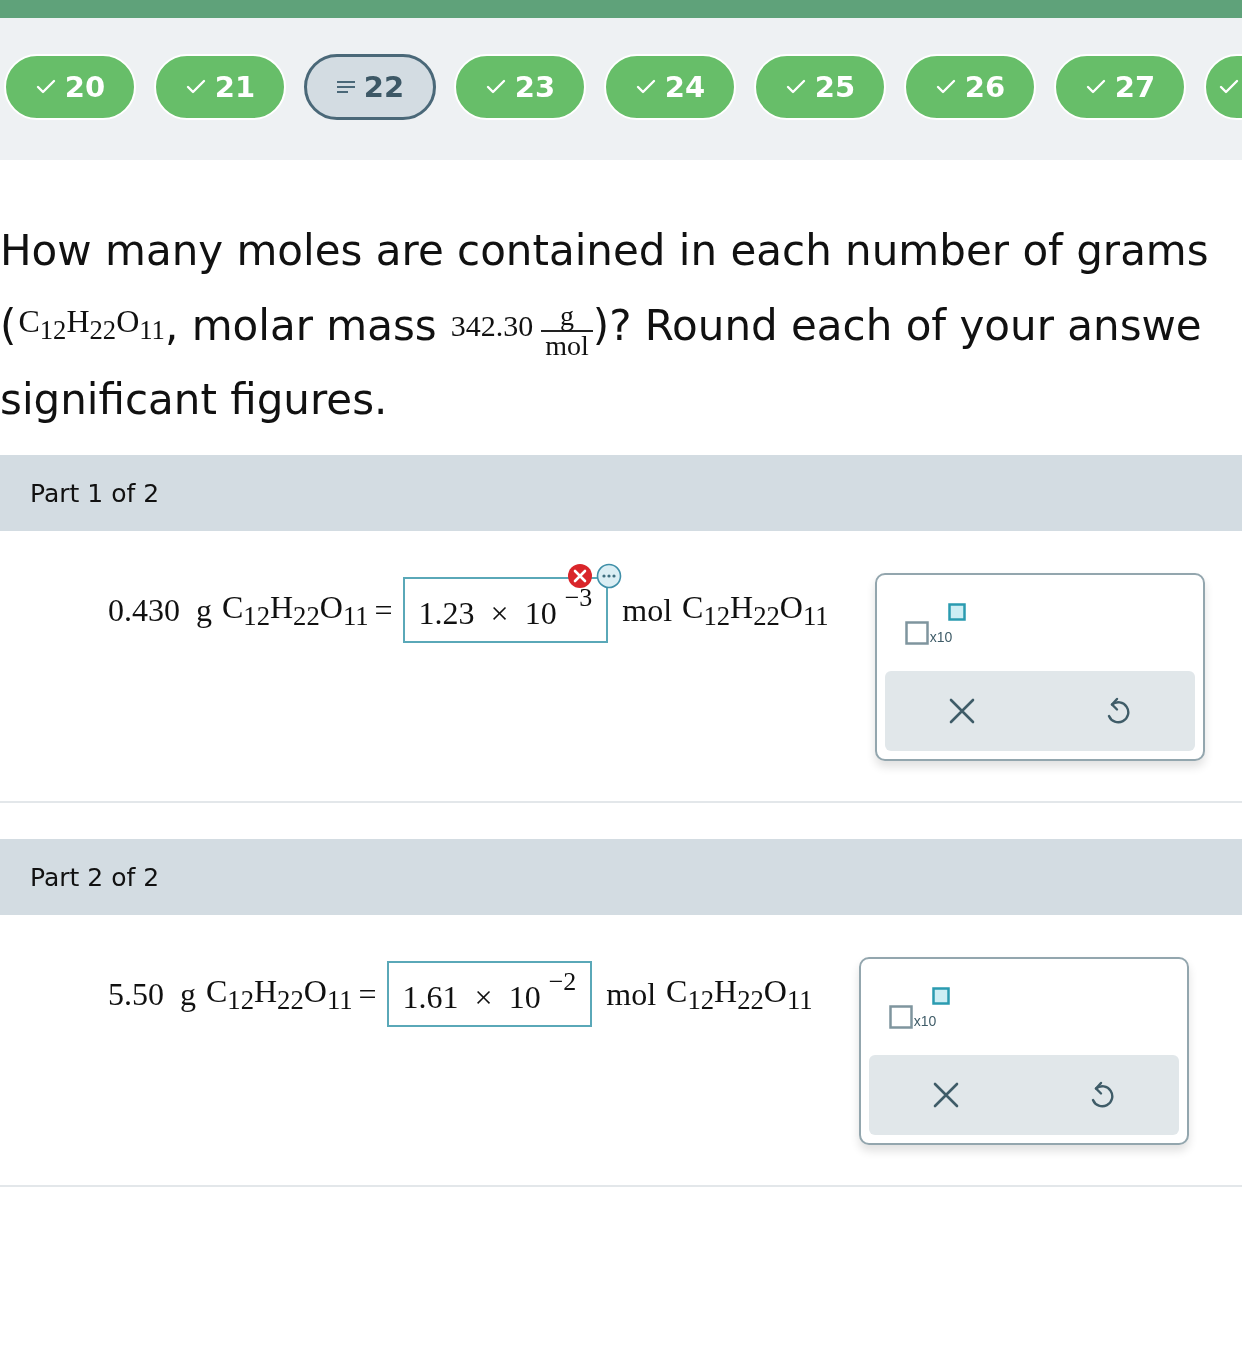  I want to click on mass-value: 342.30, so click(492, 325).